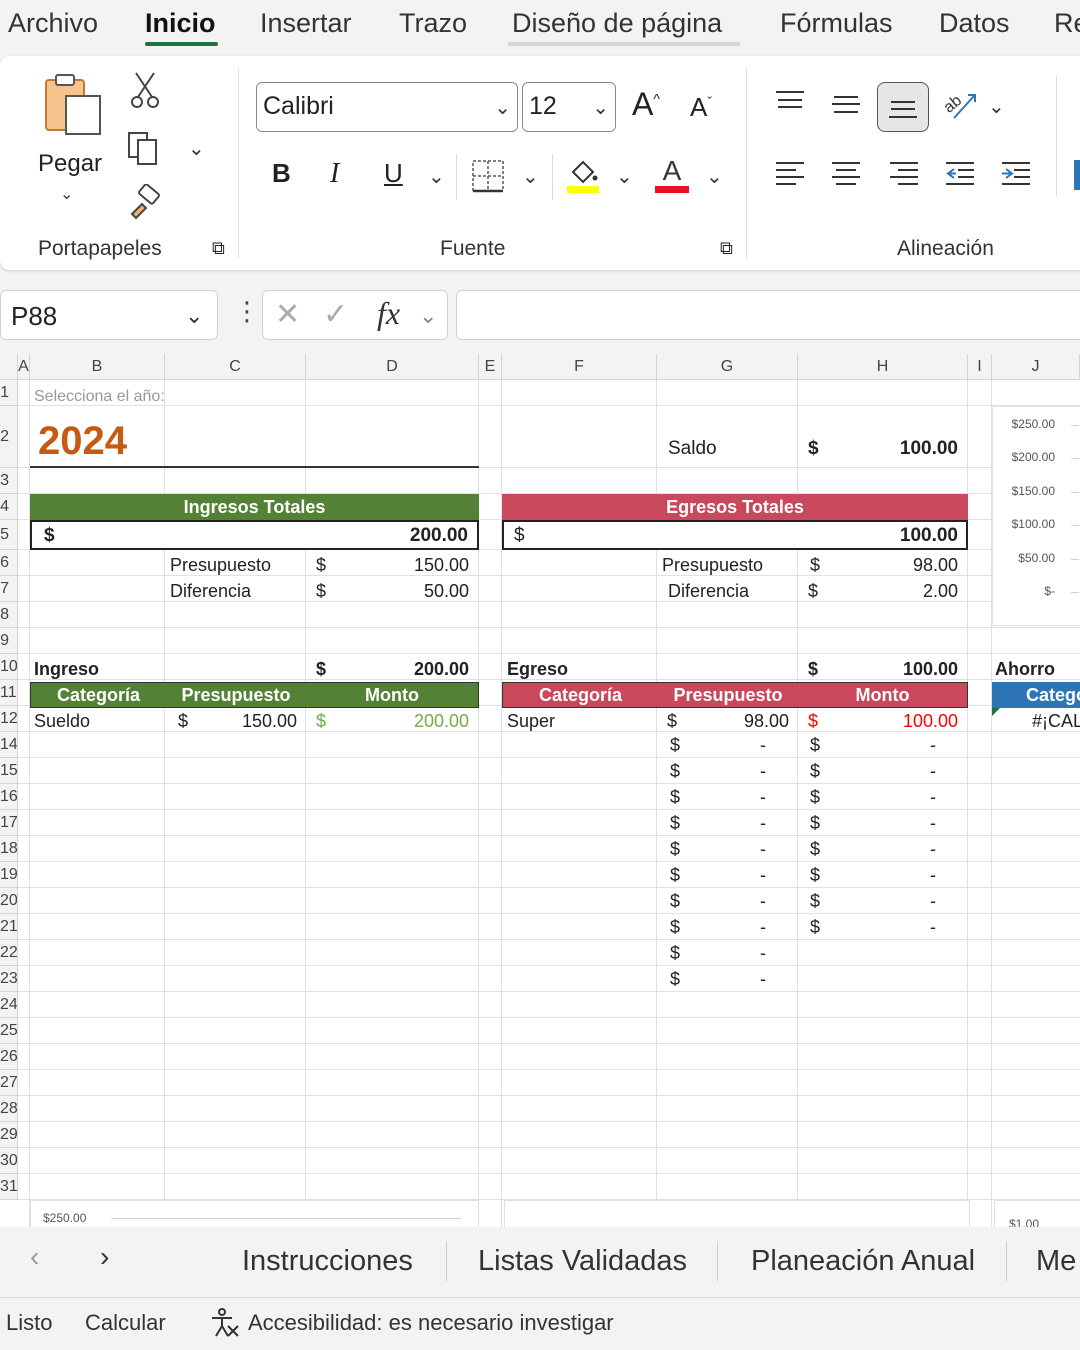  What do you see at coordinates (9, 927) in the screenshot?
I see `row-header-21: 21` at bounding box center [9, 927].